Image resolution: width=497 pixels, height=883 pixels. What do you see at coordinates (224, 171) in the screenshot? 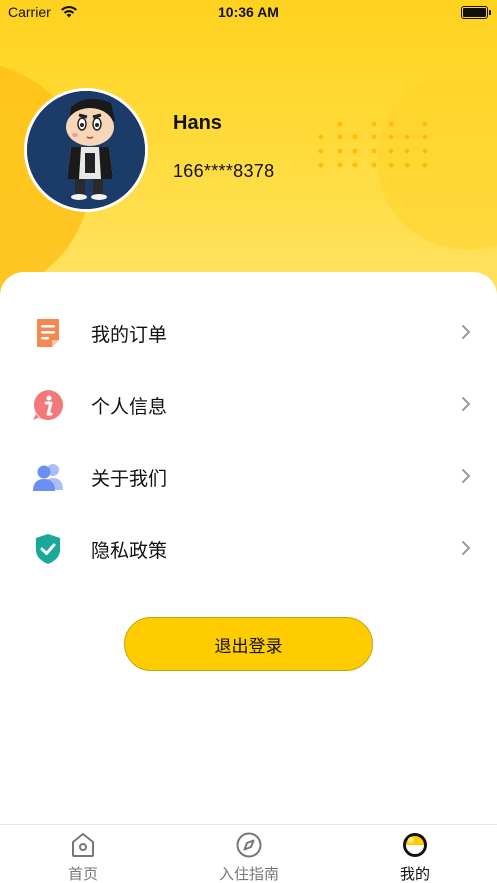
I see `phone-number: 166****8378` at bounding box center [224, 171].